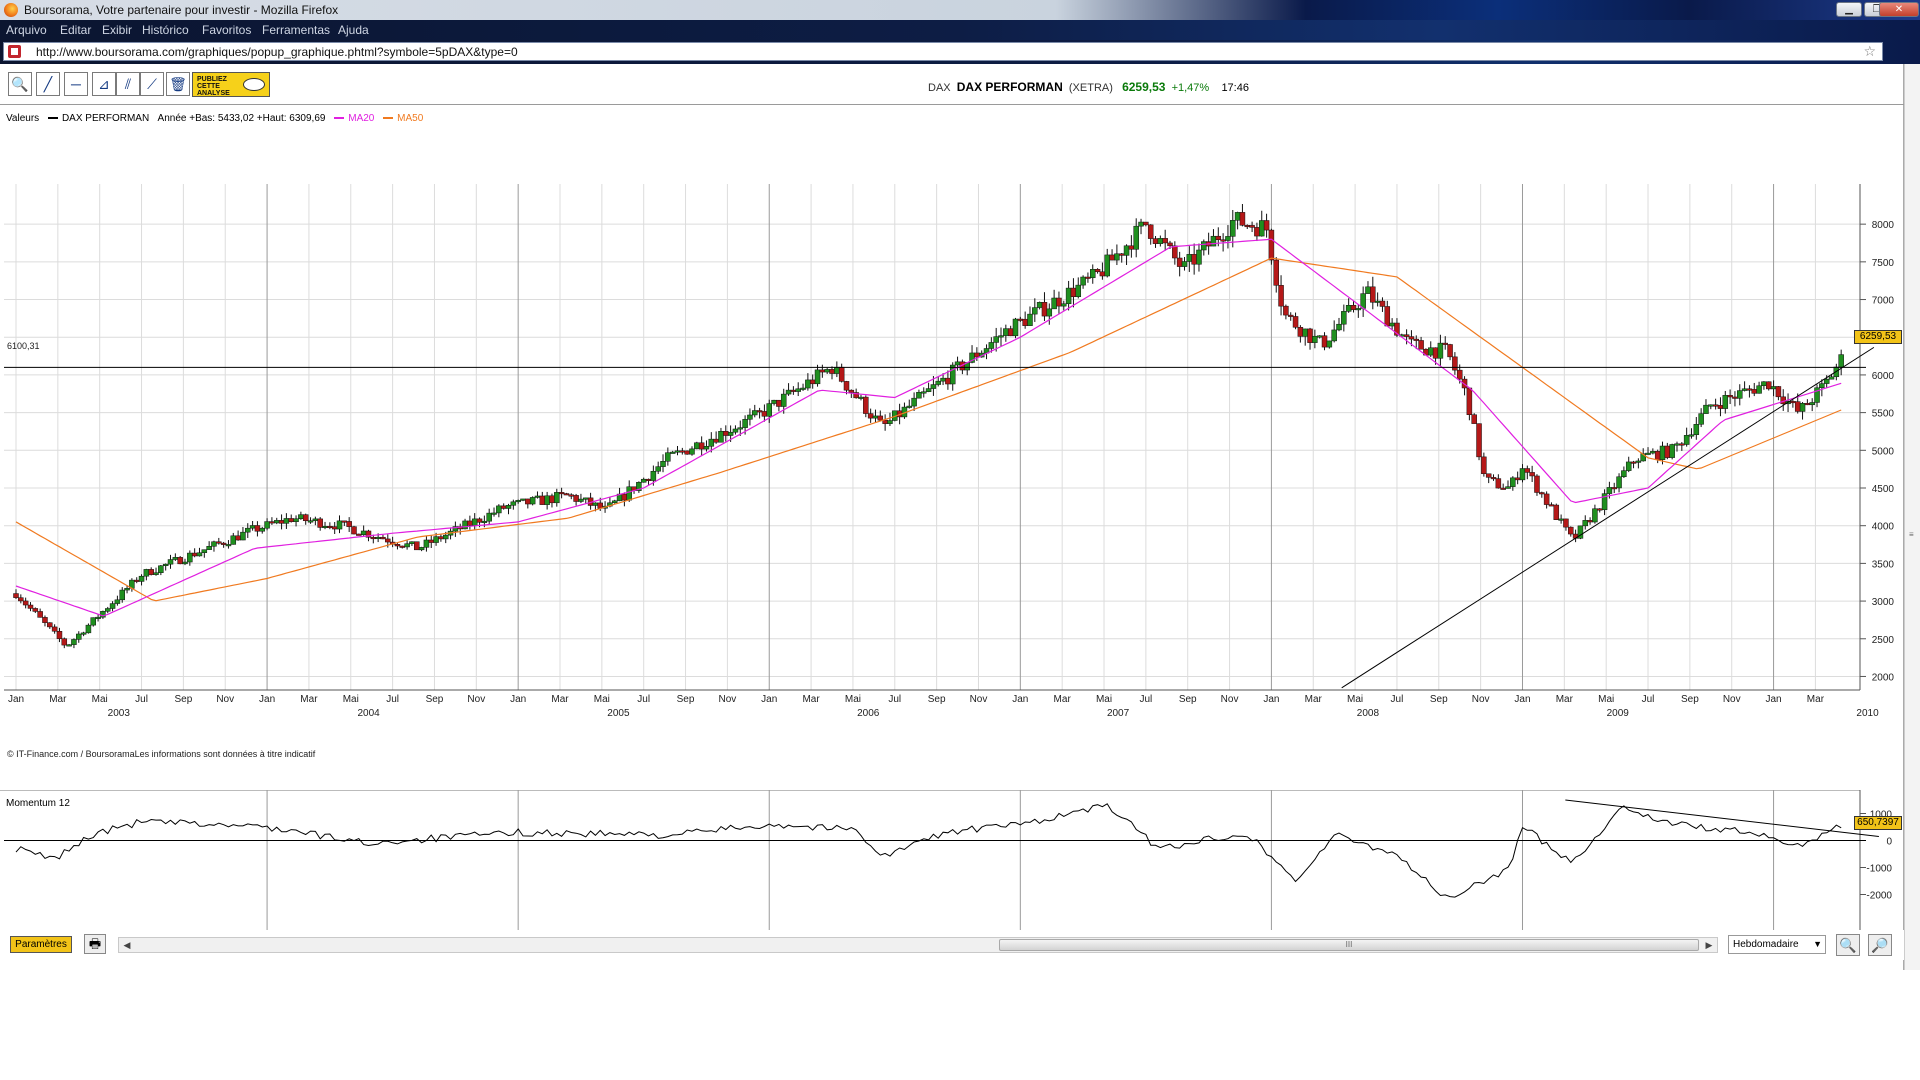 The width and height of the screenshot is (1920, 1080). What do you see at coordinates (1911, 534) in the screenshot?
I see `scroll-grip-icon: ≡` at bounding box center [1911, 534].